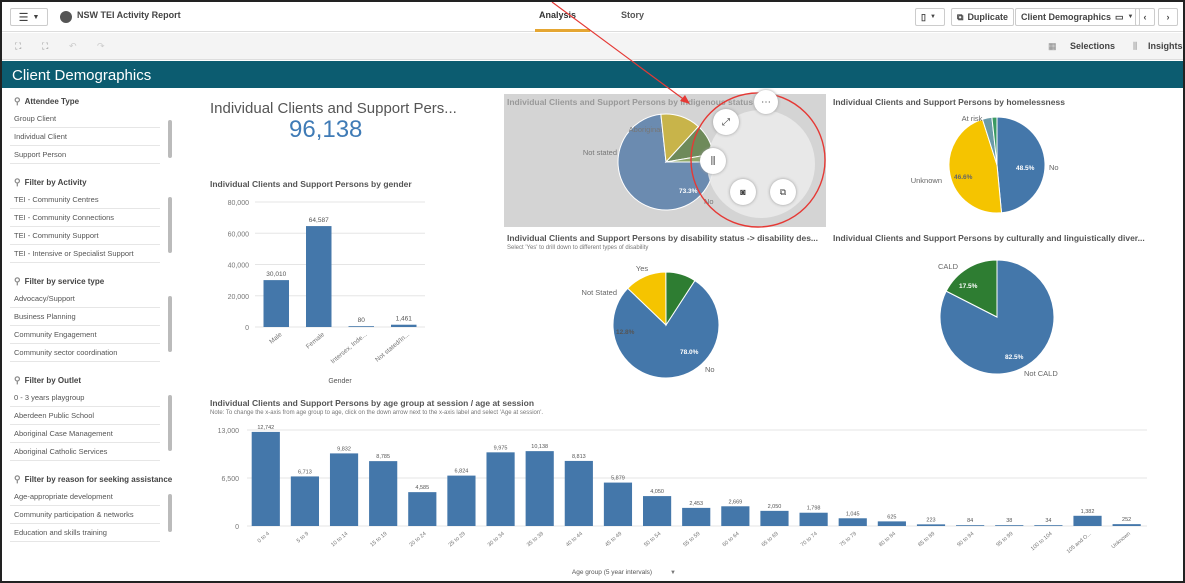 The image size is (1185, 583). Describe the element at coordinates (315, 341) in the screenshot. I see `x-tick-label: Female` at that location.